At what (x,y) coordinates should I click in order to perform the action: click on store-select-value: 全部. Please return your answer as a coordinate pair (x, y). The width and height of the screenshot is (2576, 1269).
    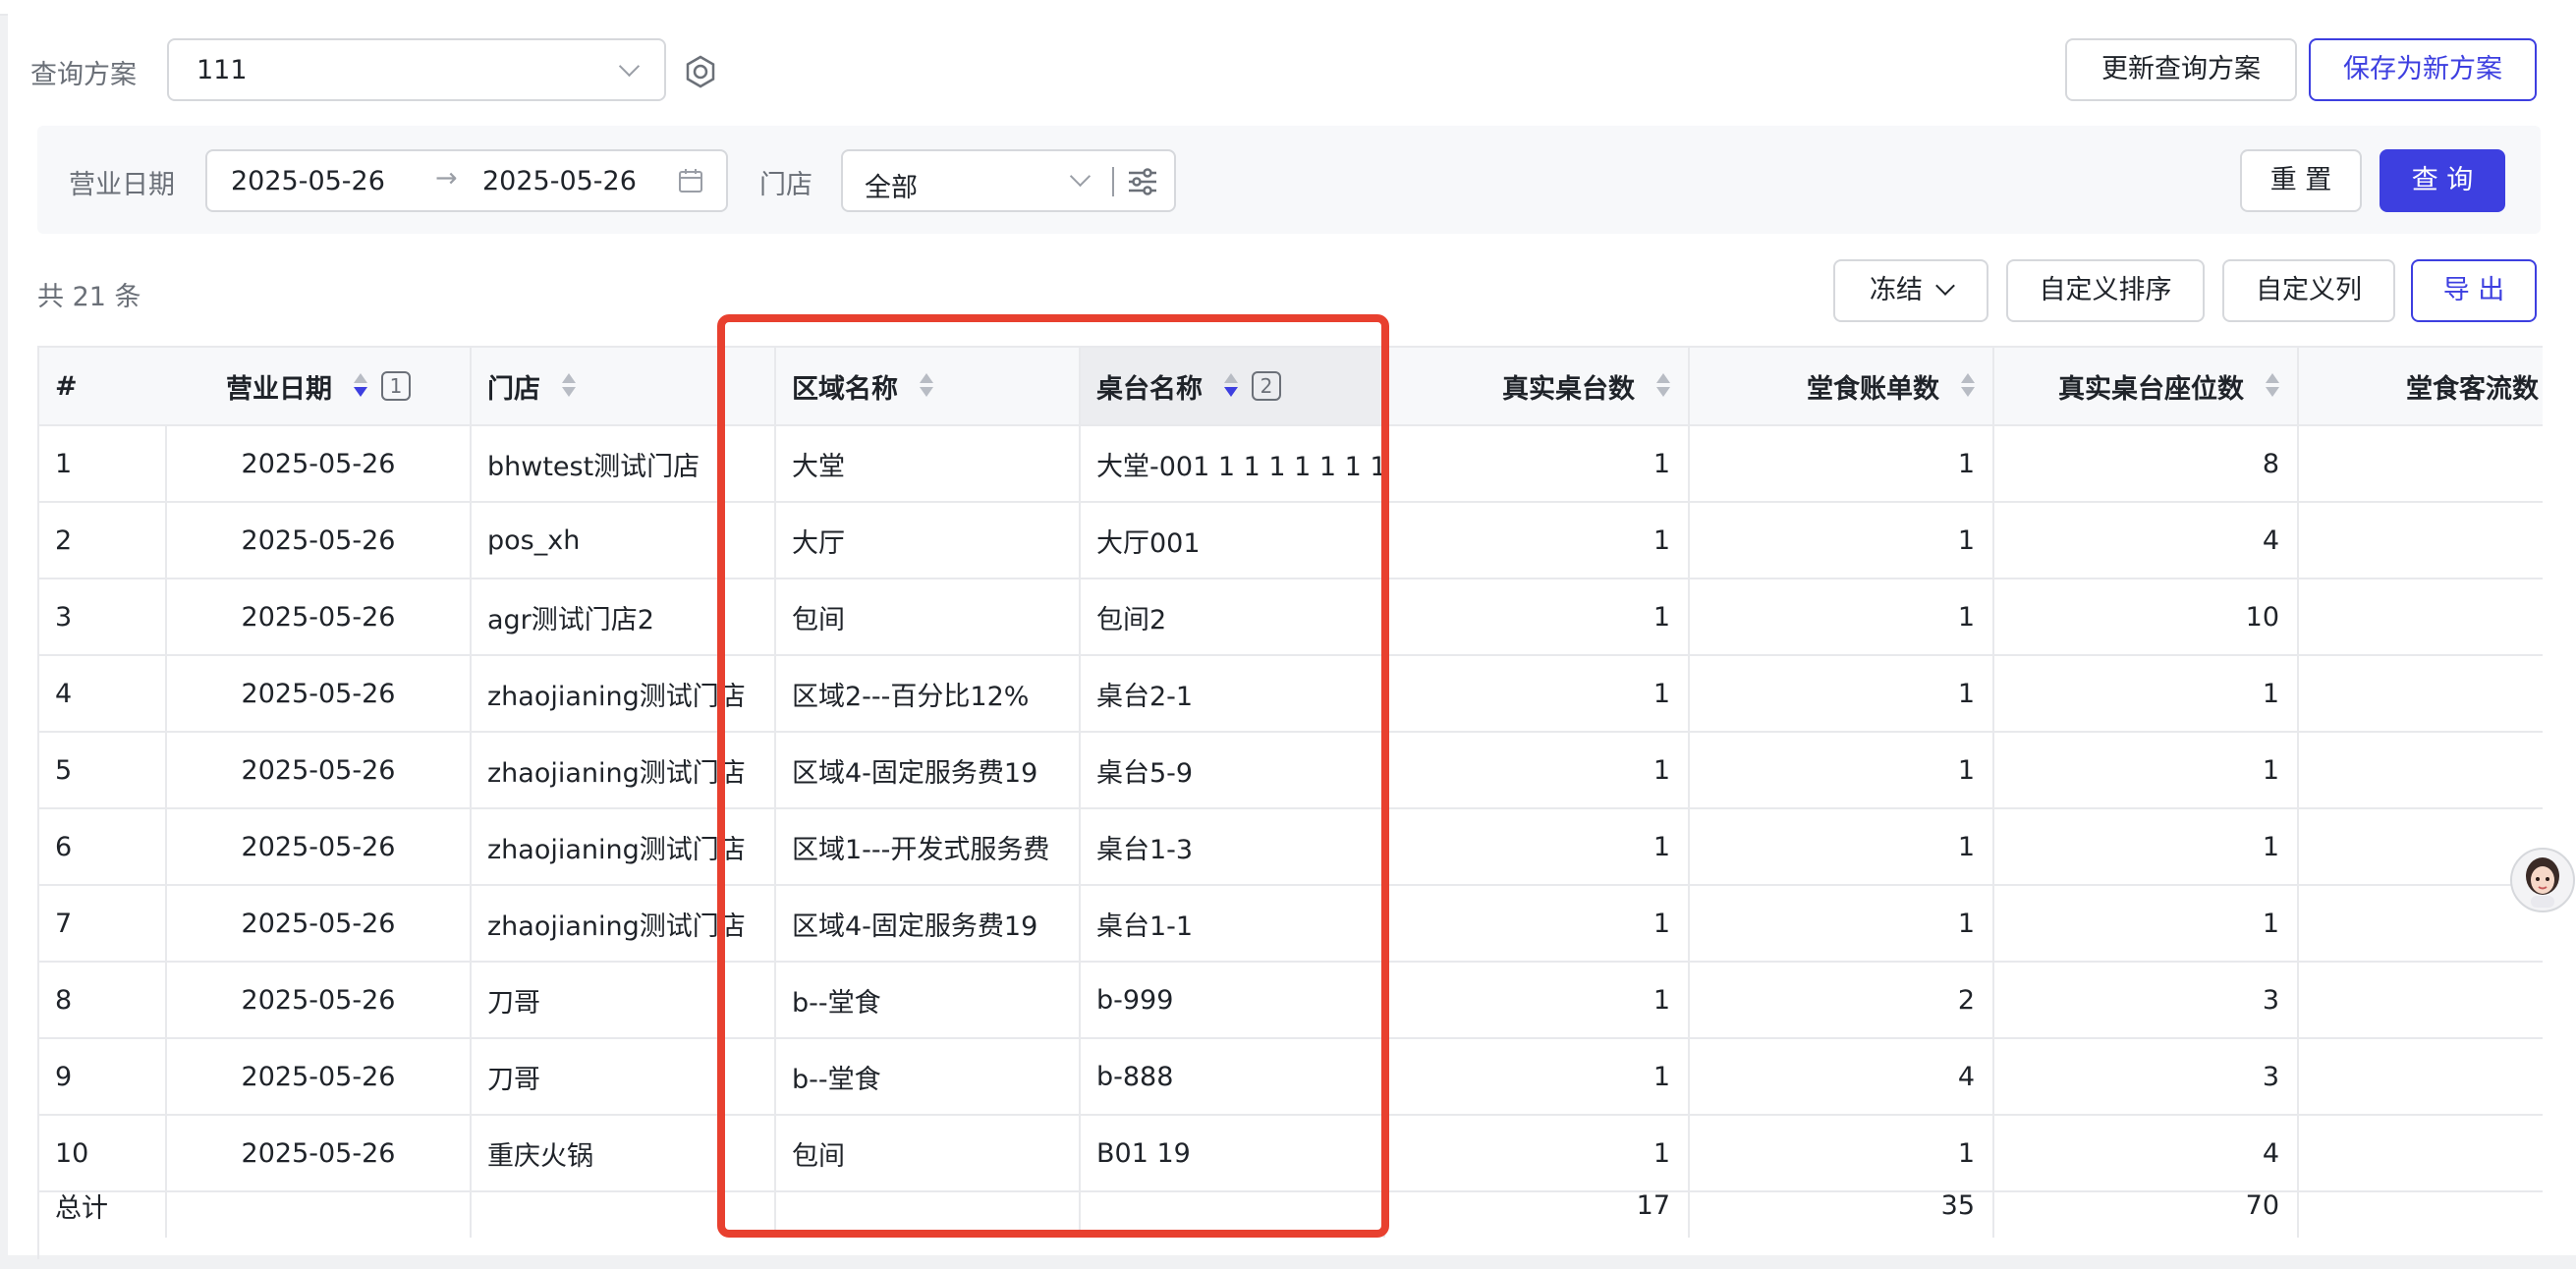
    Looking at the image, I should click on (891, 188).